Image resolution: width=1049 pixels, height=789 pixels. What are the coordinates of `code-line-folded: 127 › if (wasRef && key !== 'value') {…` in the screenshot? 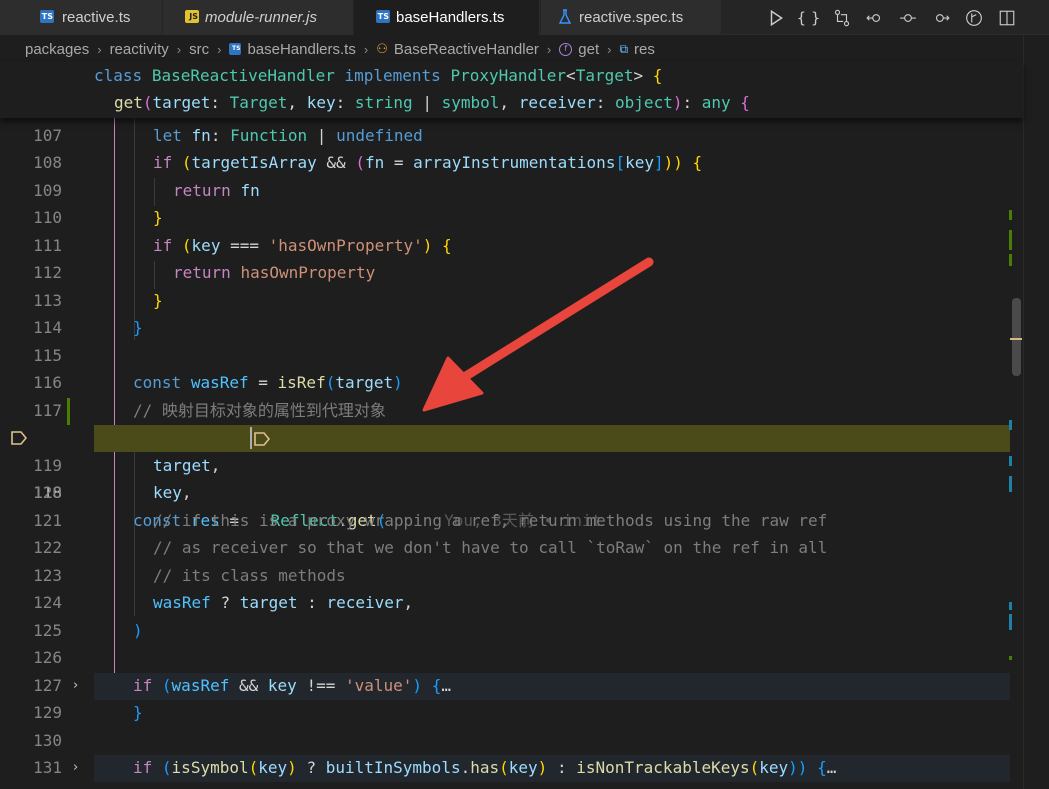 It's located at (505, 686).